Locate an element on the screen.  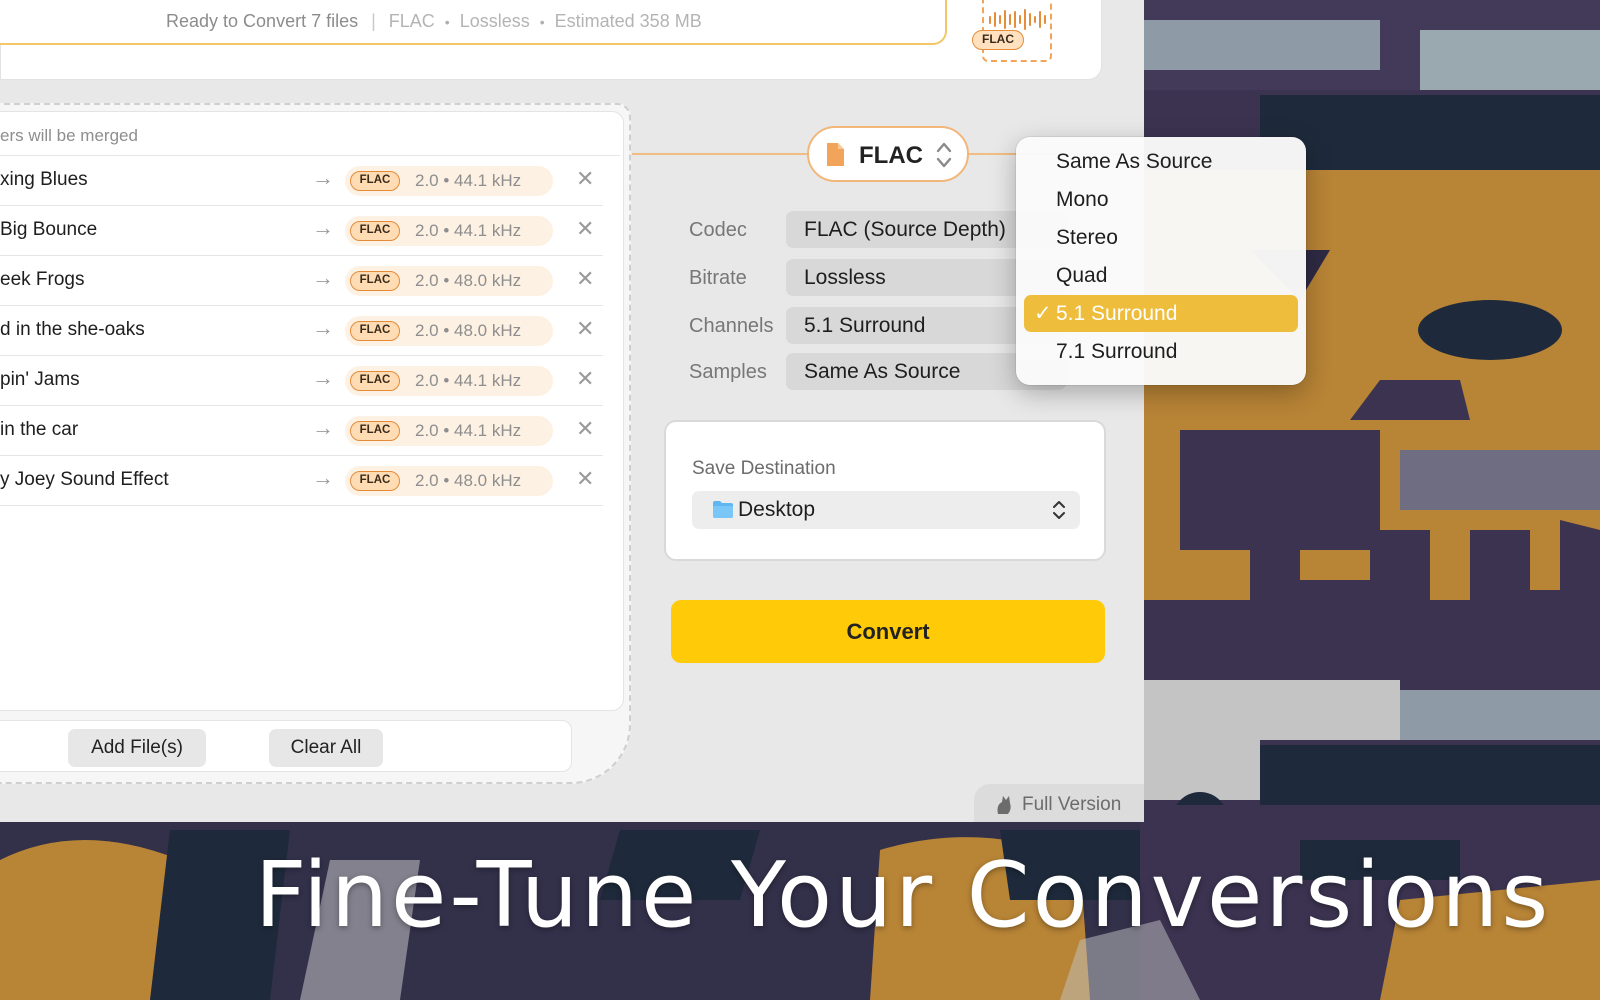
full-version-label: Full Version is located at coordinates (1072, 804).